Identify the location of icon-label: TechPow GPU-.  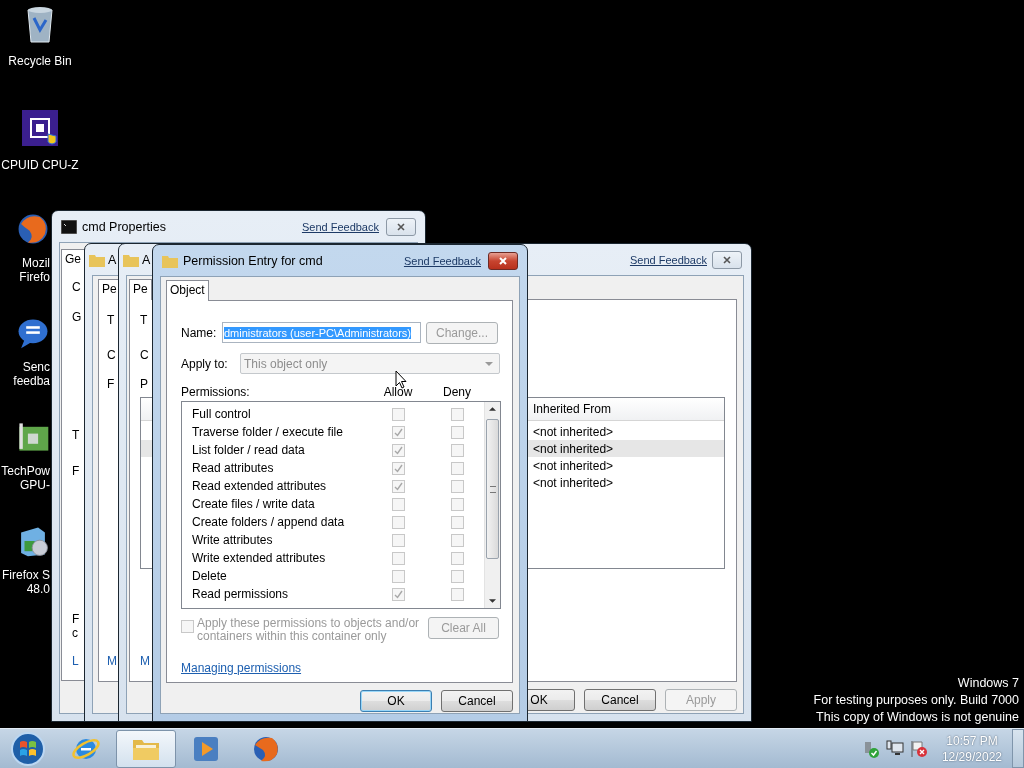
(25, 478).